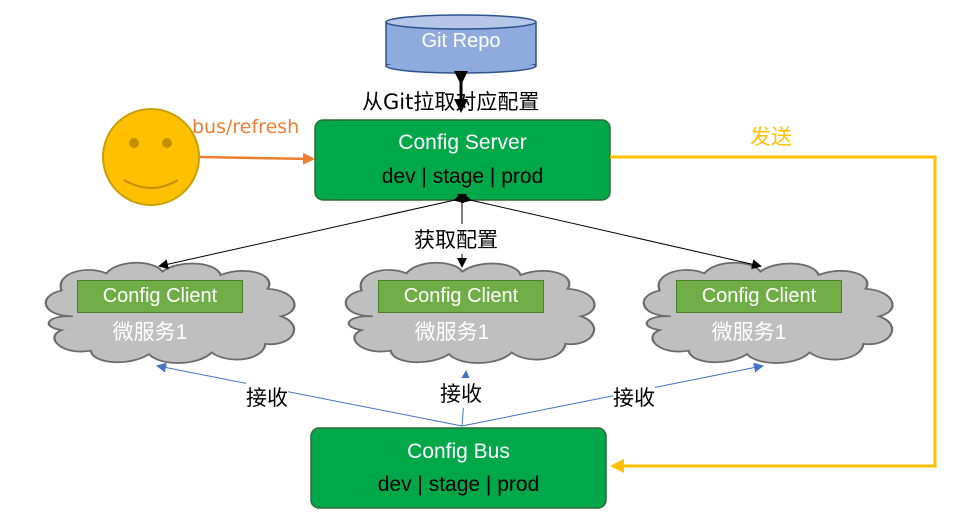  I want to click on fetch-arrow-left, so click(311, 231).